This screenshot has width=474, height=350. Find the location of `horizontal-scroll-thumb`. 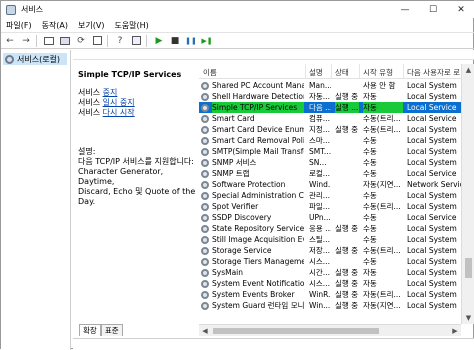

horizontal-scroll-thumb is located at coordinates (296, 331).